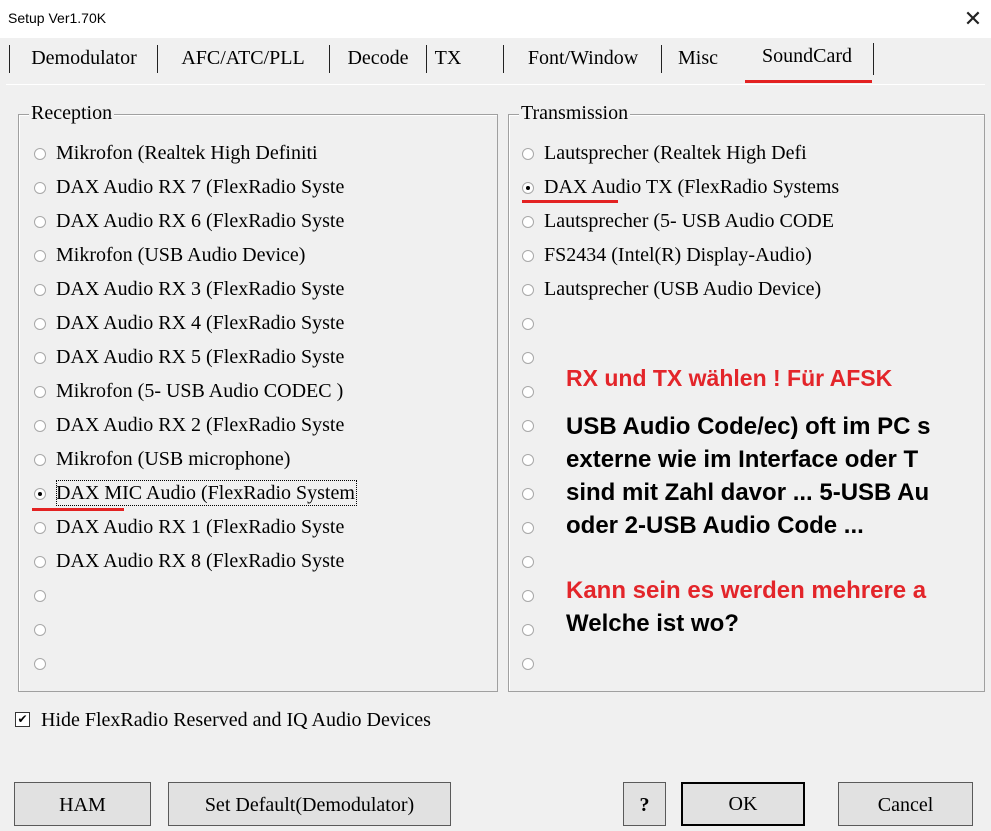 The height and width of the screenshot is (831, 991). What do you see at coordinates (652, 623) in the screenshot?
I see `annotation-line-7: Welche ist wo?` at bounding box center [652, 623].